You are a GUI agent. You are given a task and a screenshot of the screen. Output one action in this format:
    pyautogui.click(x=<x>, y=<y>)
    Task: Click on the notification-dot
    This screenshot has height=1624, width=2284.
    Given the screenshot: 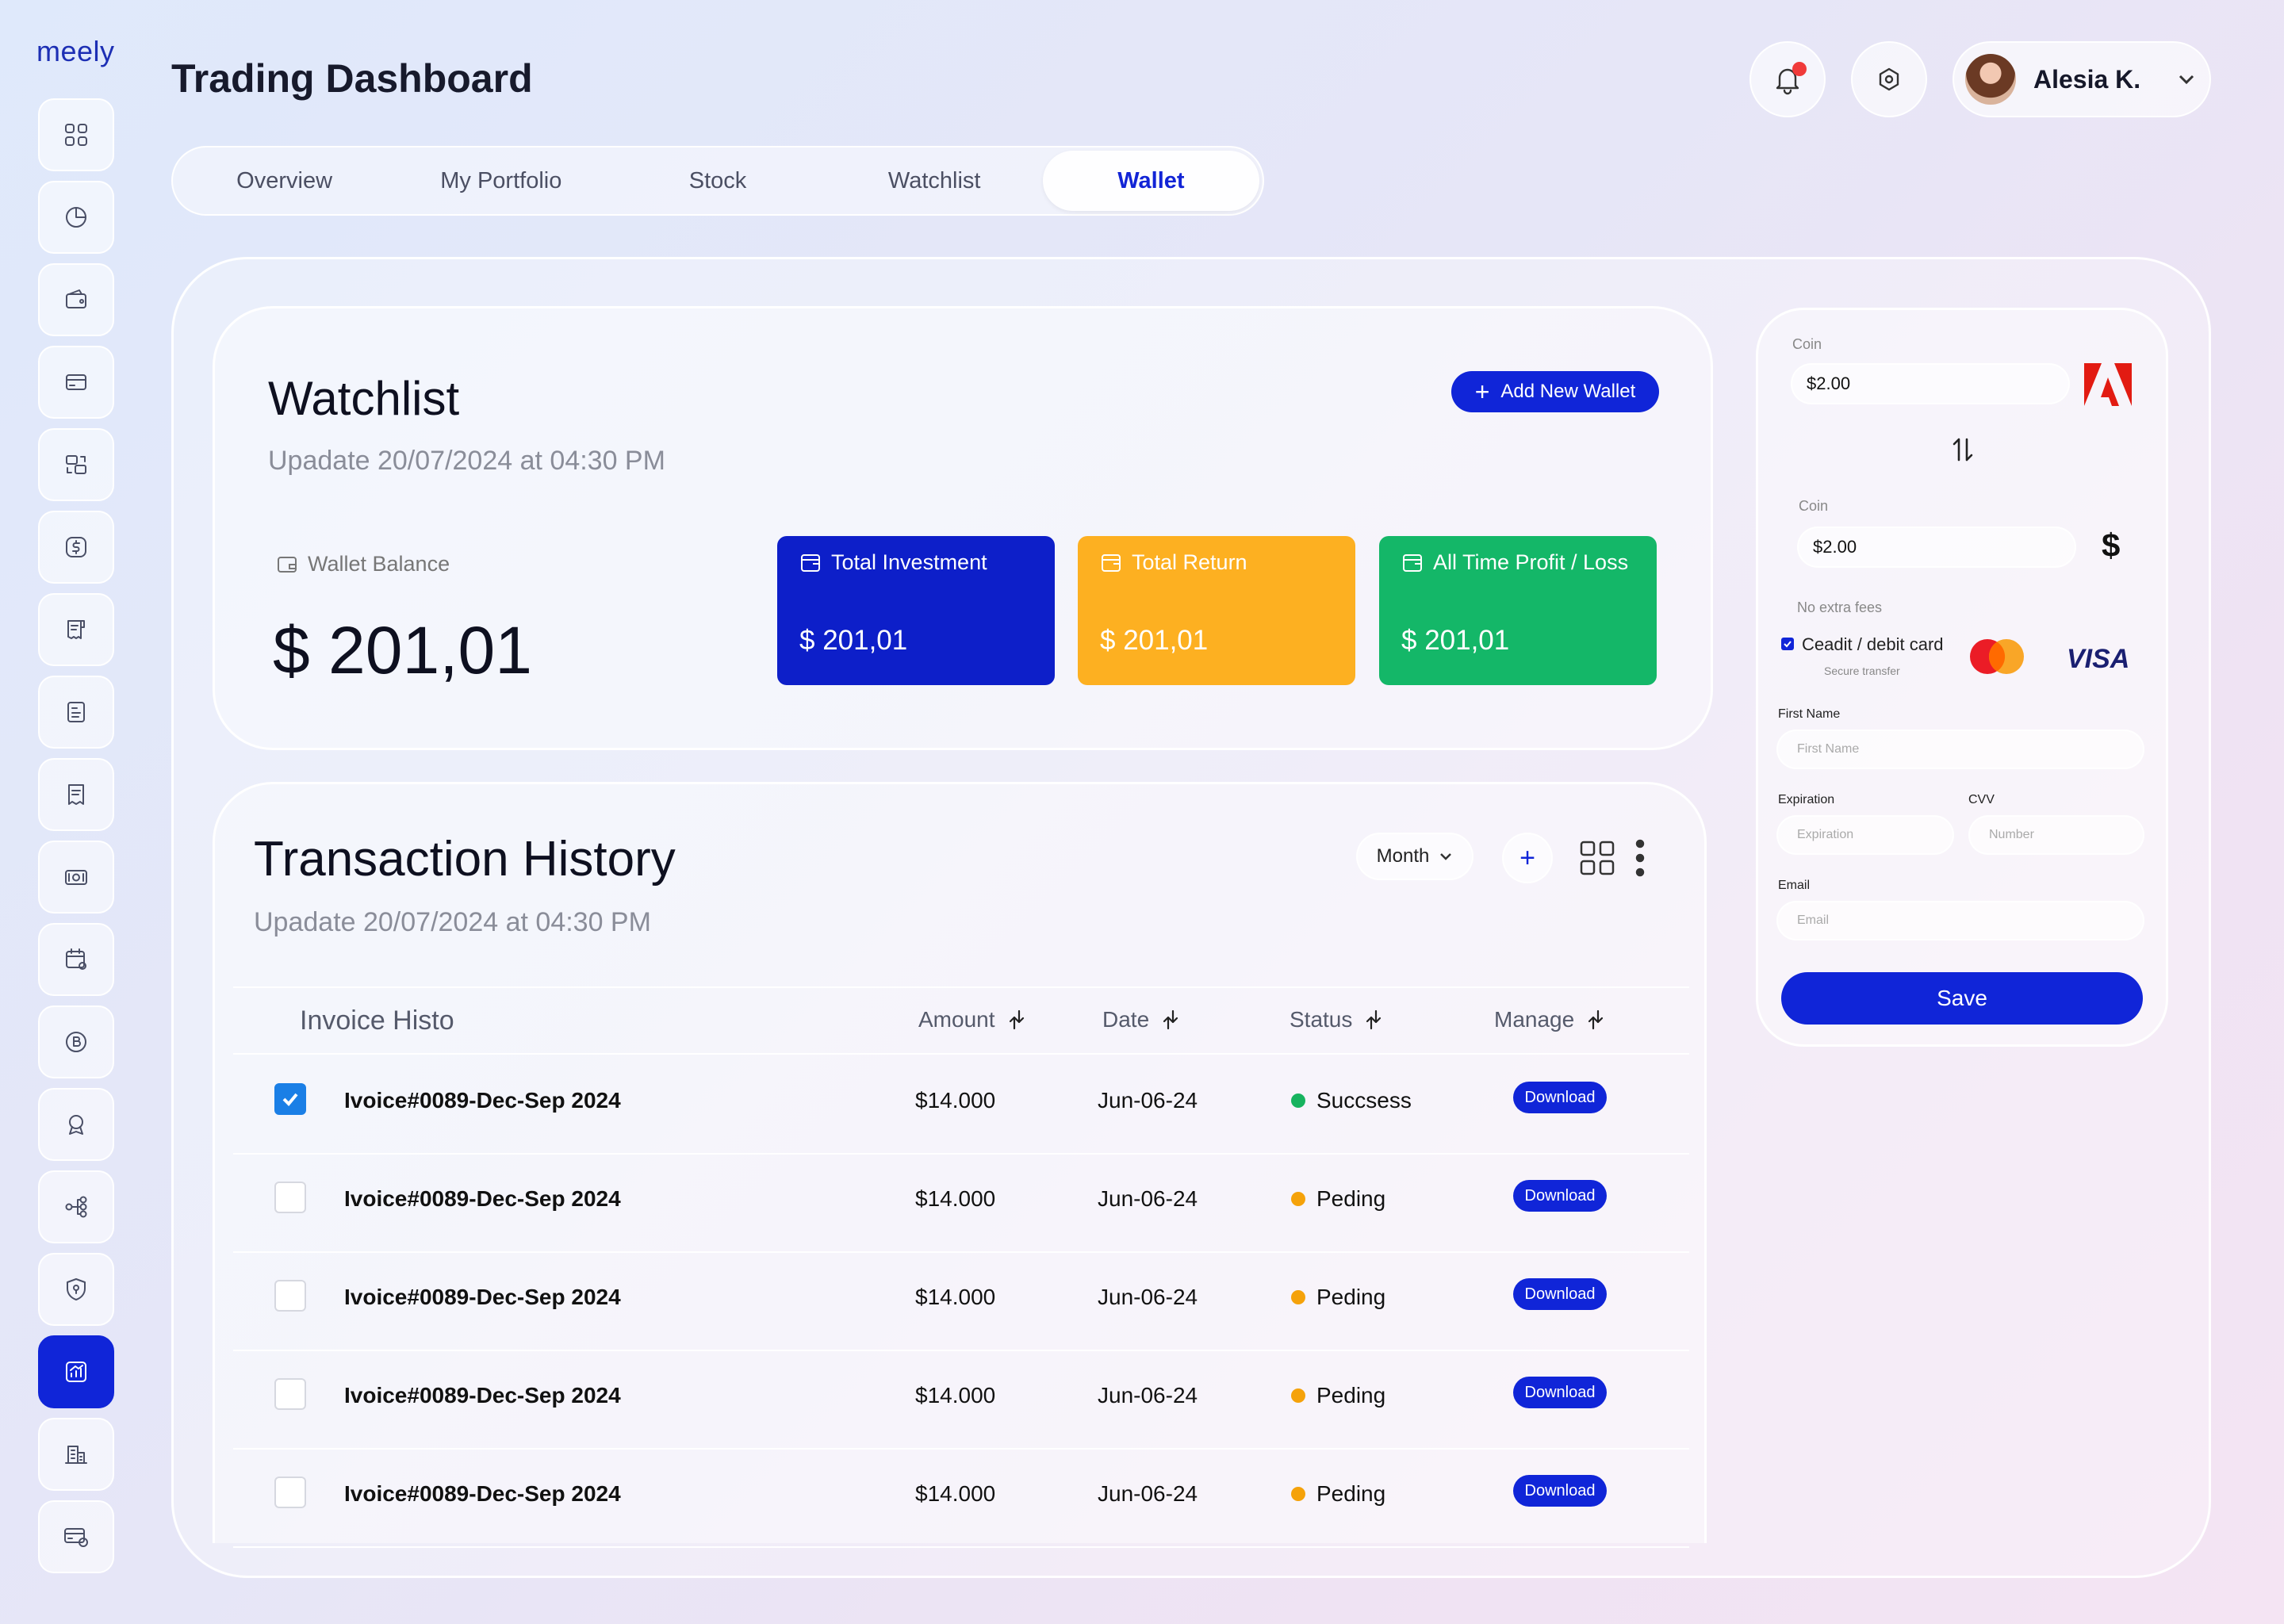 What is the action you would take?
    pyautogui.click(x=1799, y=69)
    